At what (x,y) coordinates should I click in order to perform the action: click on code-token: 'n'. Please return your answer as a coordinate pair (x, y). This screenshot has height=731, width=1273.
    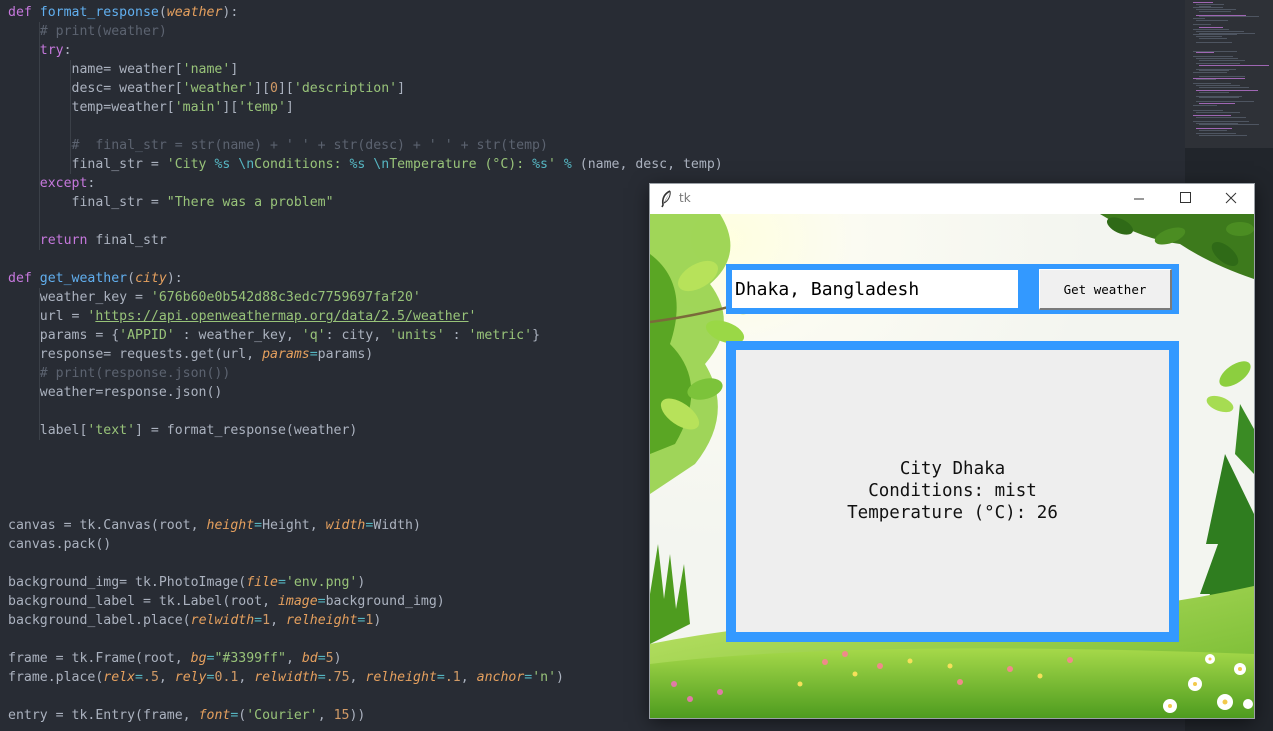
    Looking at the image, I should click on (544, 677).